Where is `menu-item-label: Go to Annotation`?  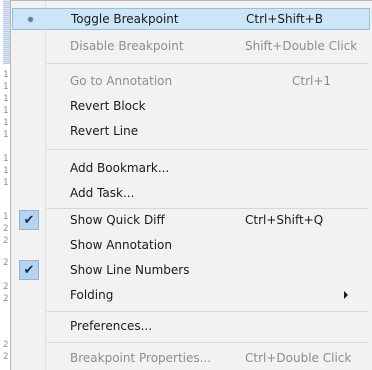 menu-item-label: Go to Annotation is located at coordinates (121, 81).